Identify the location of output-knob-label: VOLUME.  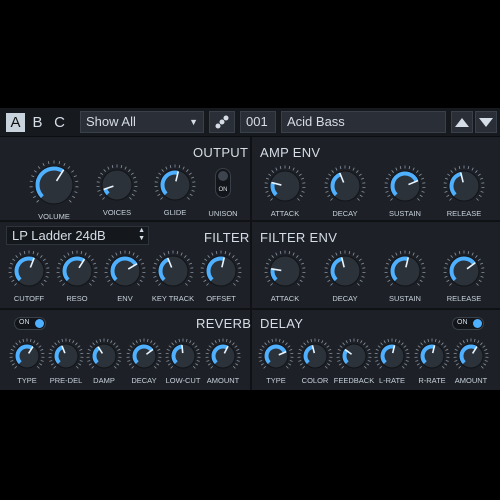
(54, 216).